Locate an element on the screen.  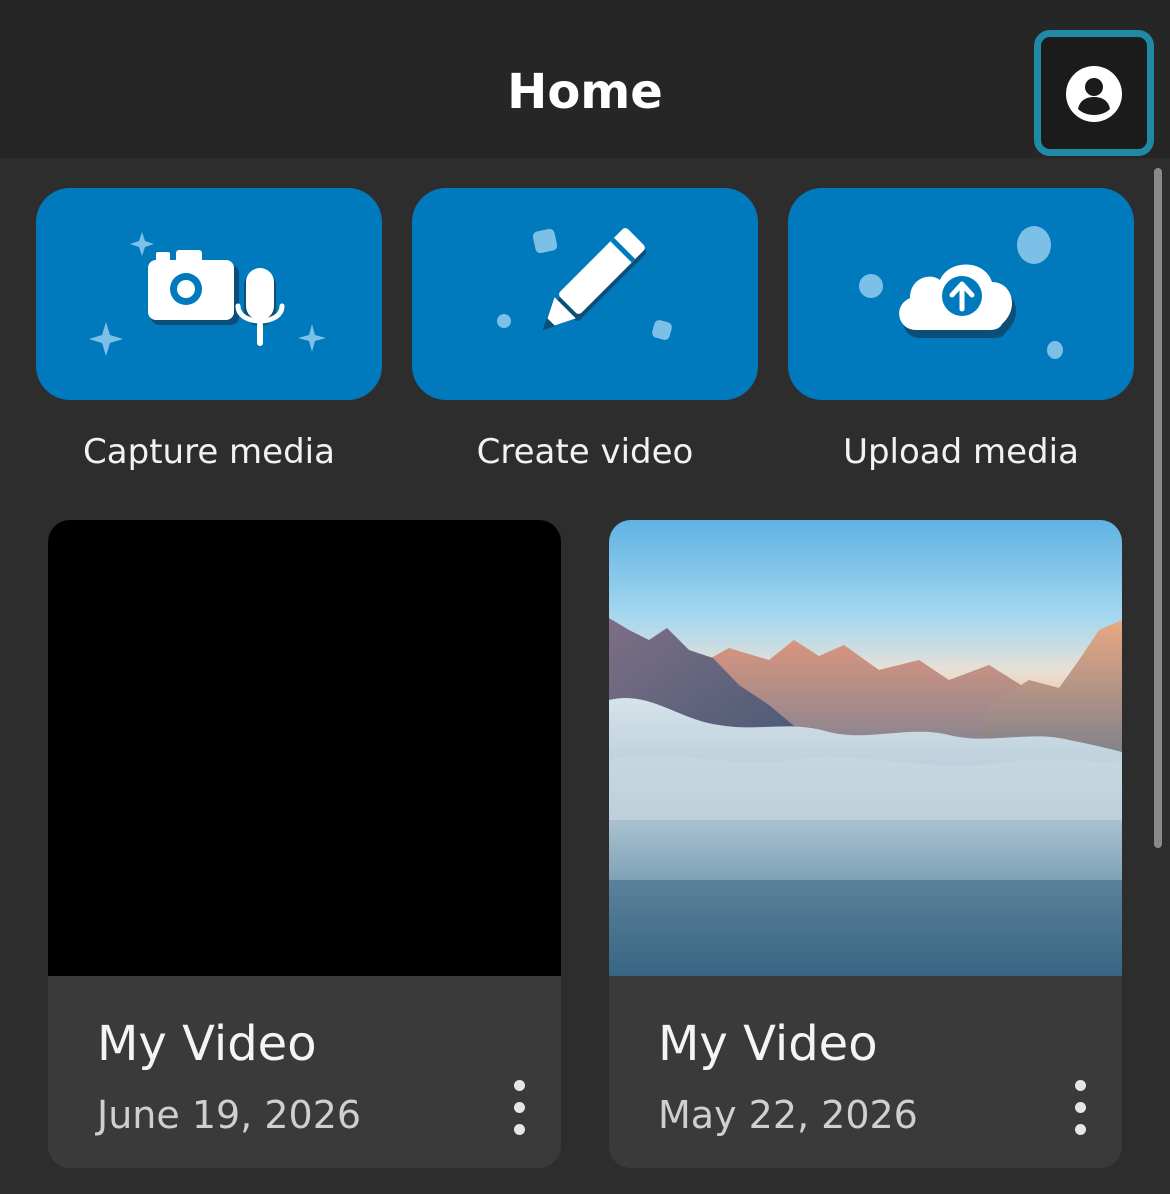
create-video-action: Create video is located at coordinates (585, 331).